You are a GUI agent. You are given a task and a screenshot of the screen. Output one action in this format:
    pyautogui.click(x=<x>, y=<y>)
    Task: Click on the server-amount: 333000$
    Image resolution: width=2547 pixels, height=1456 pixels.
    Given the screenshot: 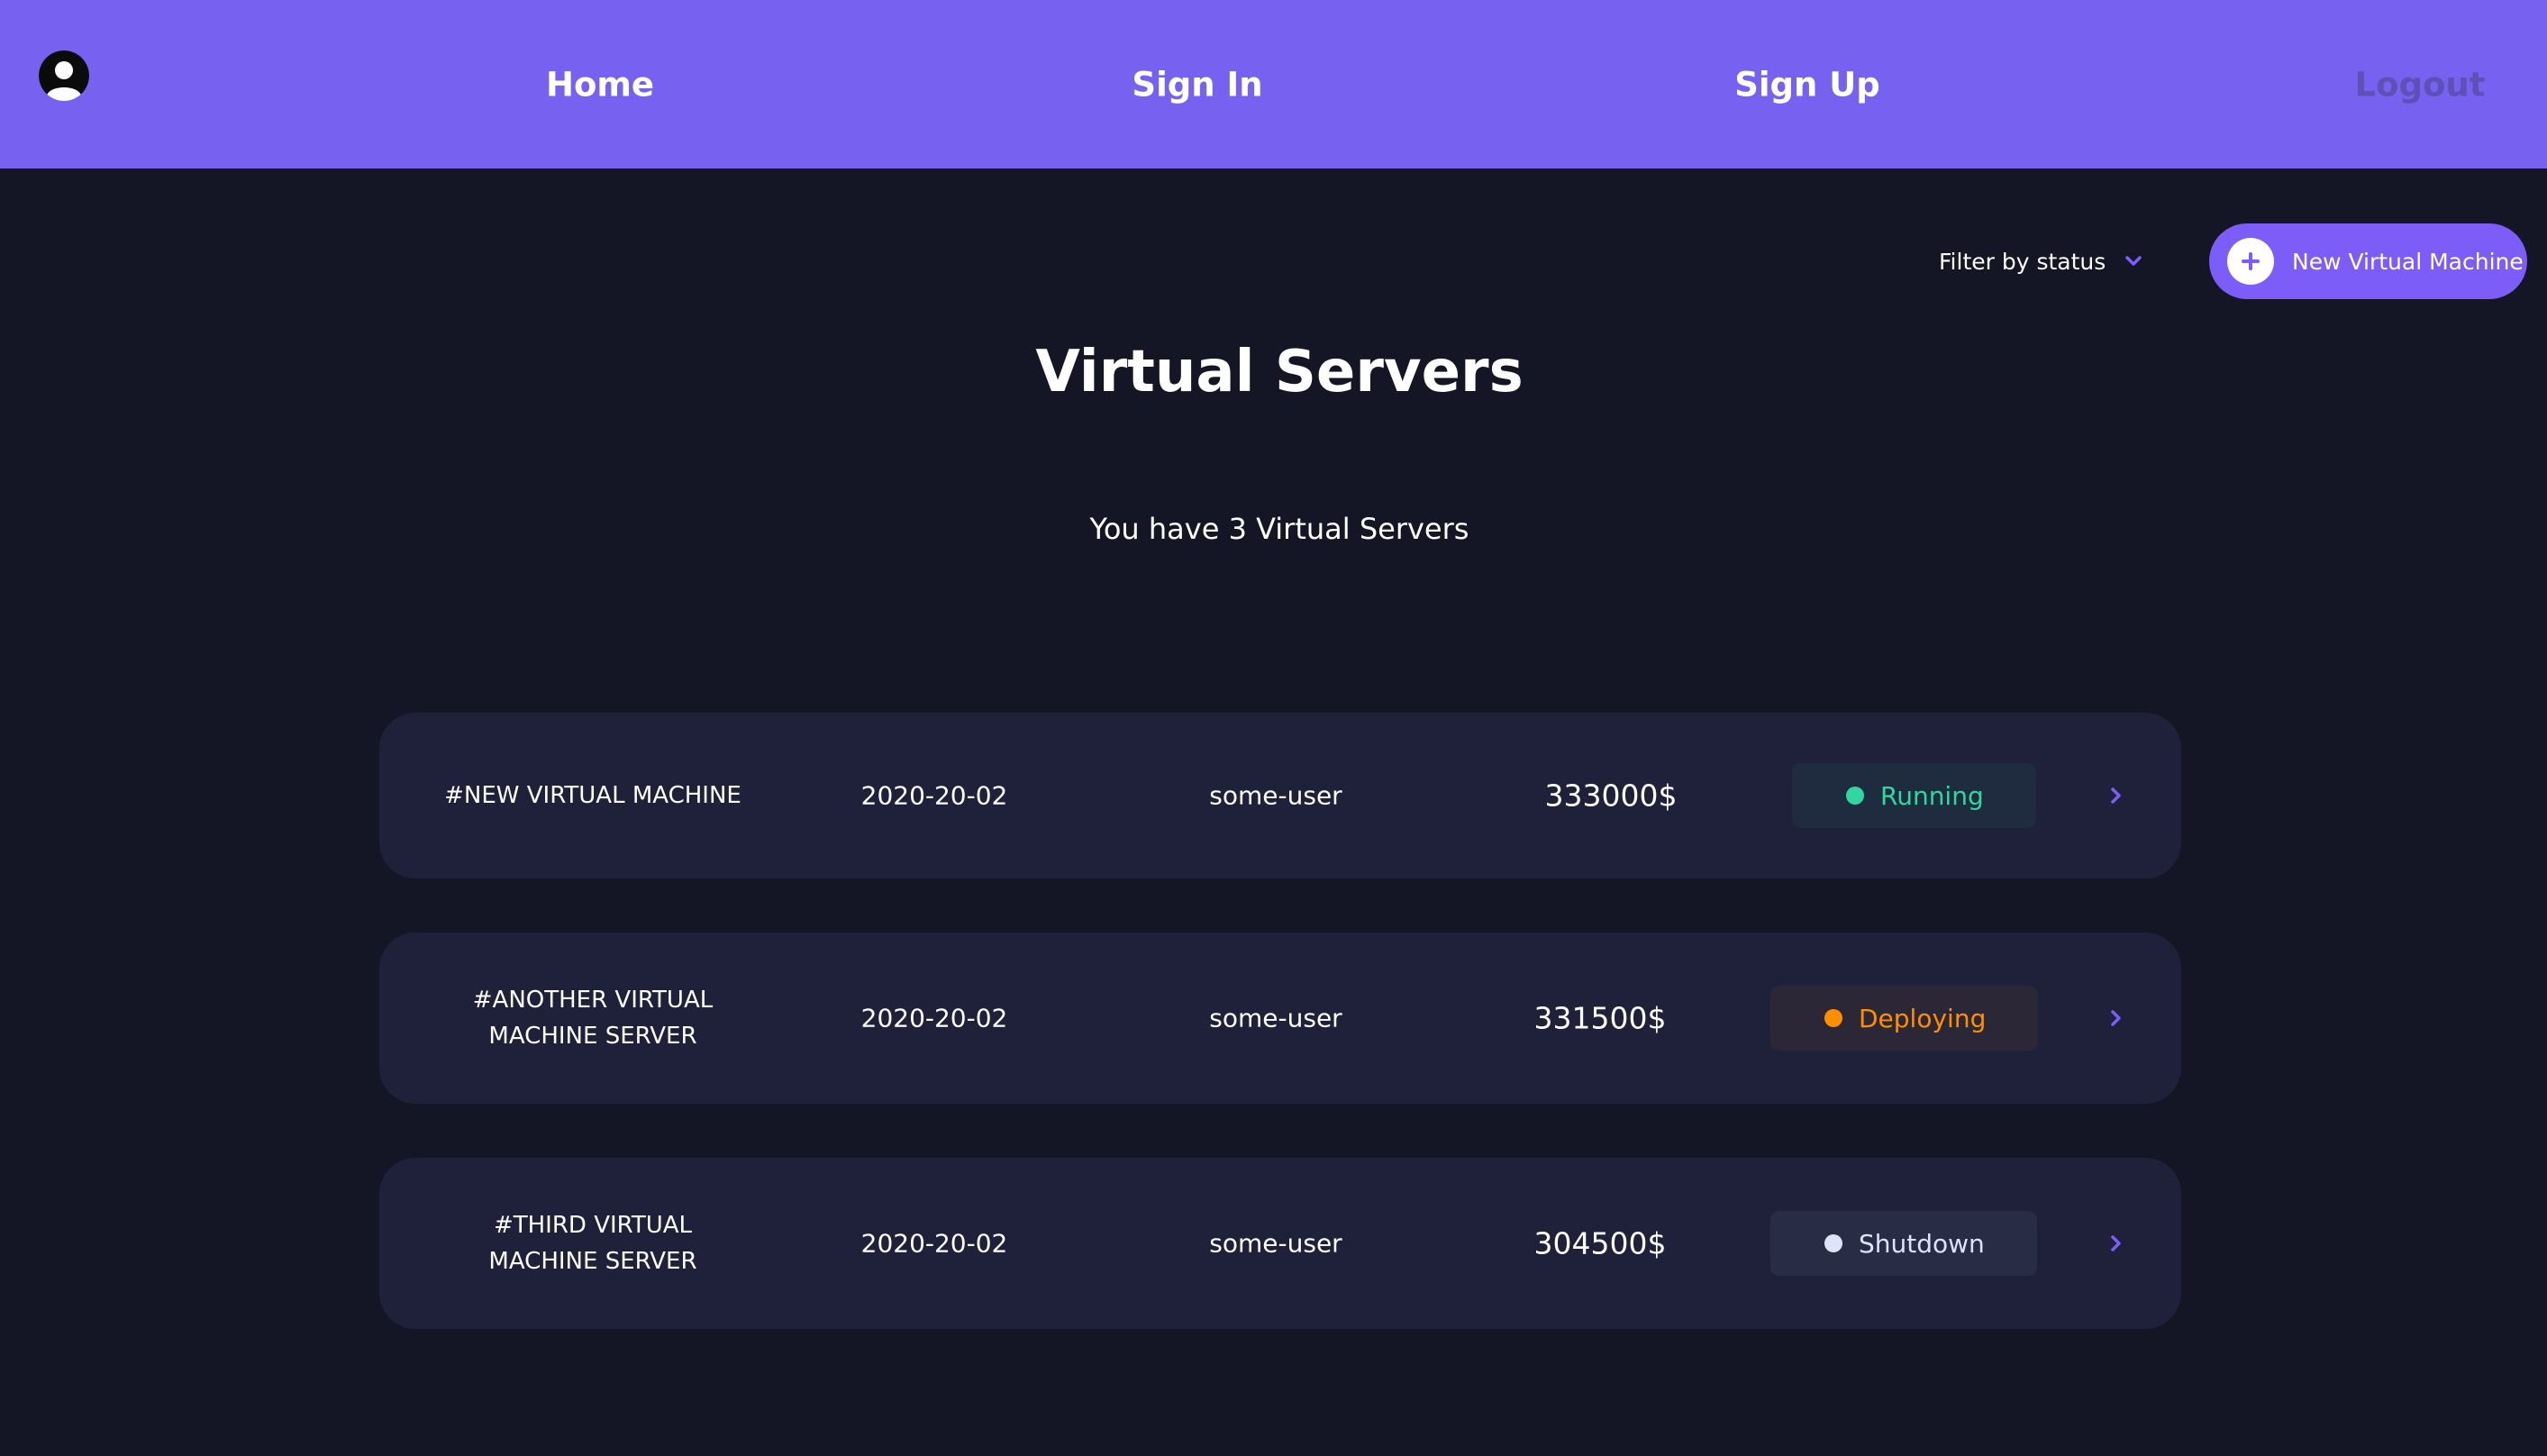 What is the action you would take?
    pyautogui.click(x=1611, y=796)
    